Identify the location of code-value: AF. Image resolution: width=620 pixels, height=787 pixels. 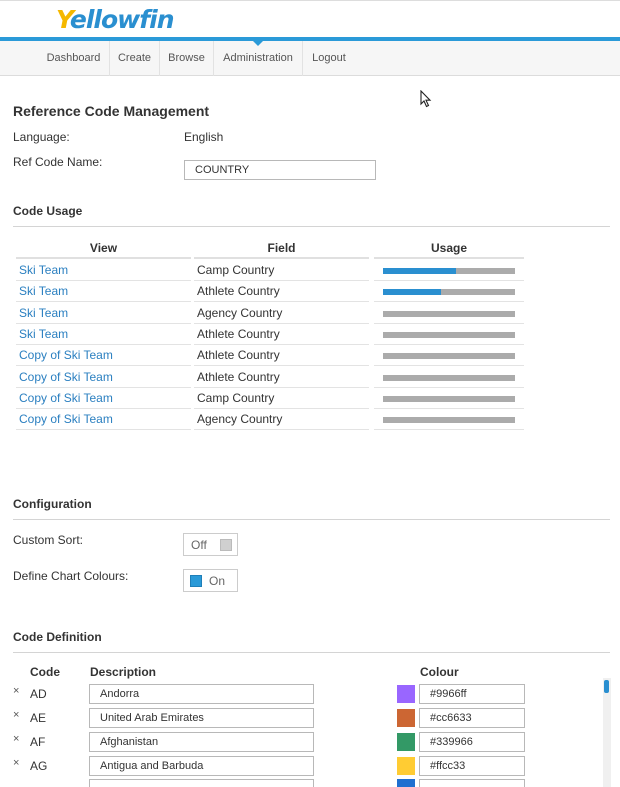
(38, 742).